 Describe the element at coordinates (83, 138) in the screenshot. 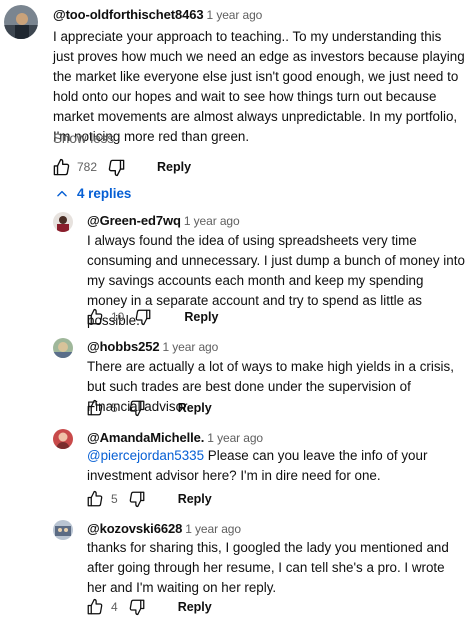

I see `show-less-button: Show less` at that location.